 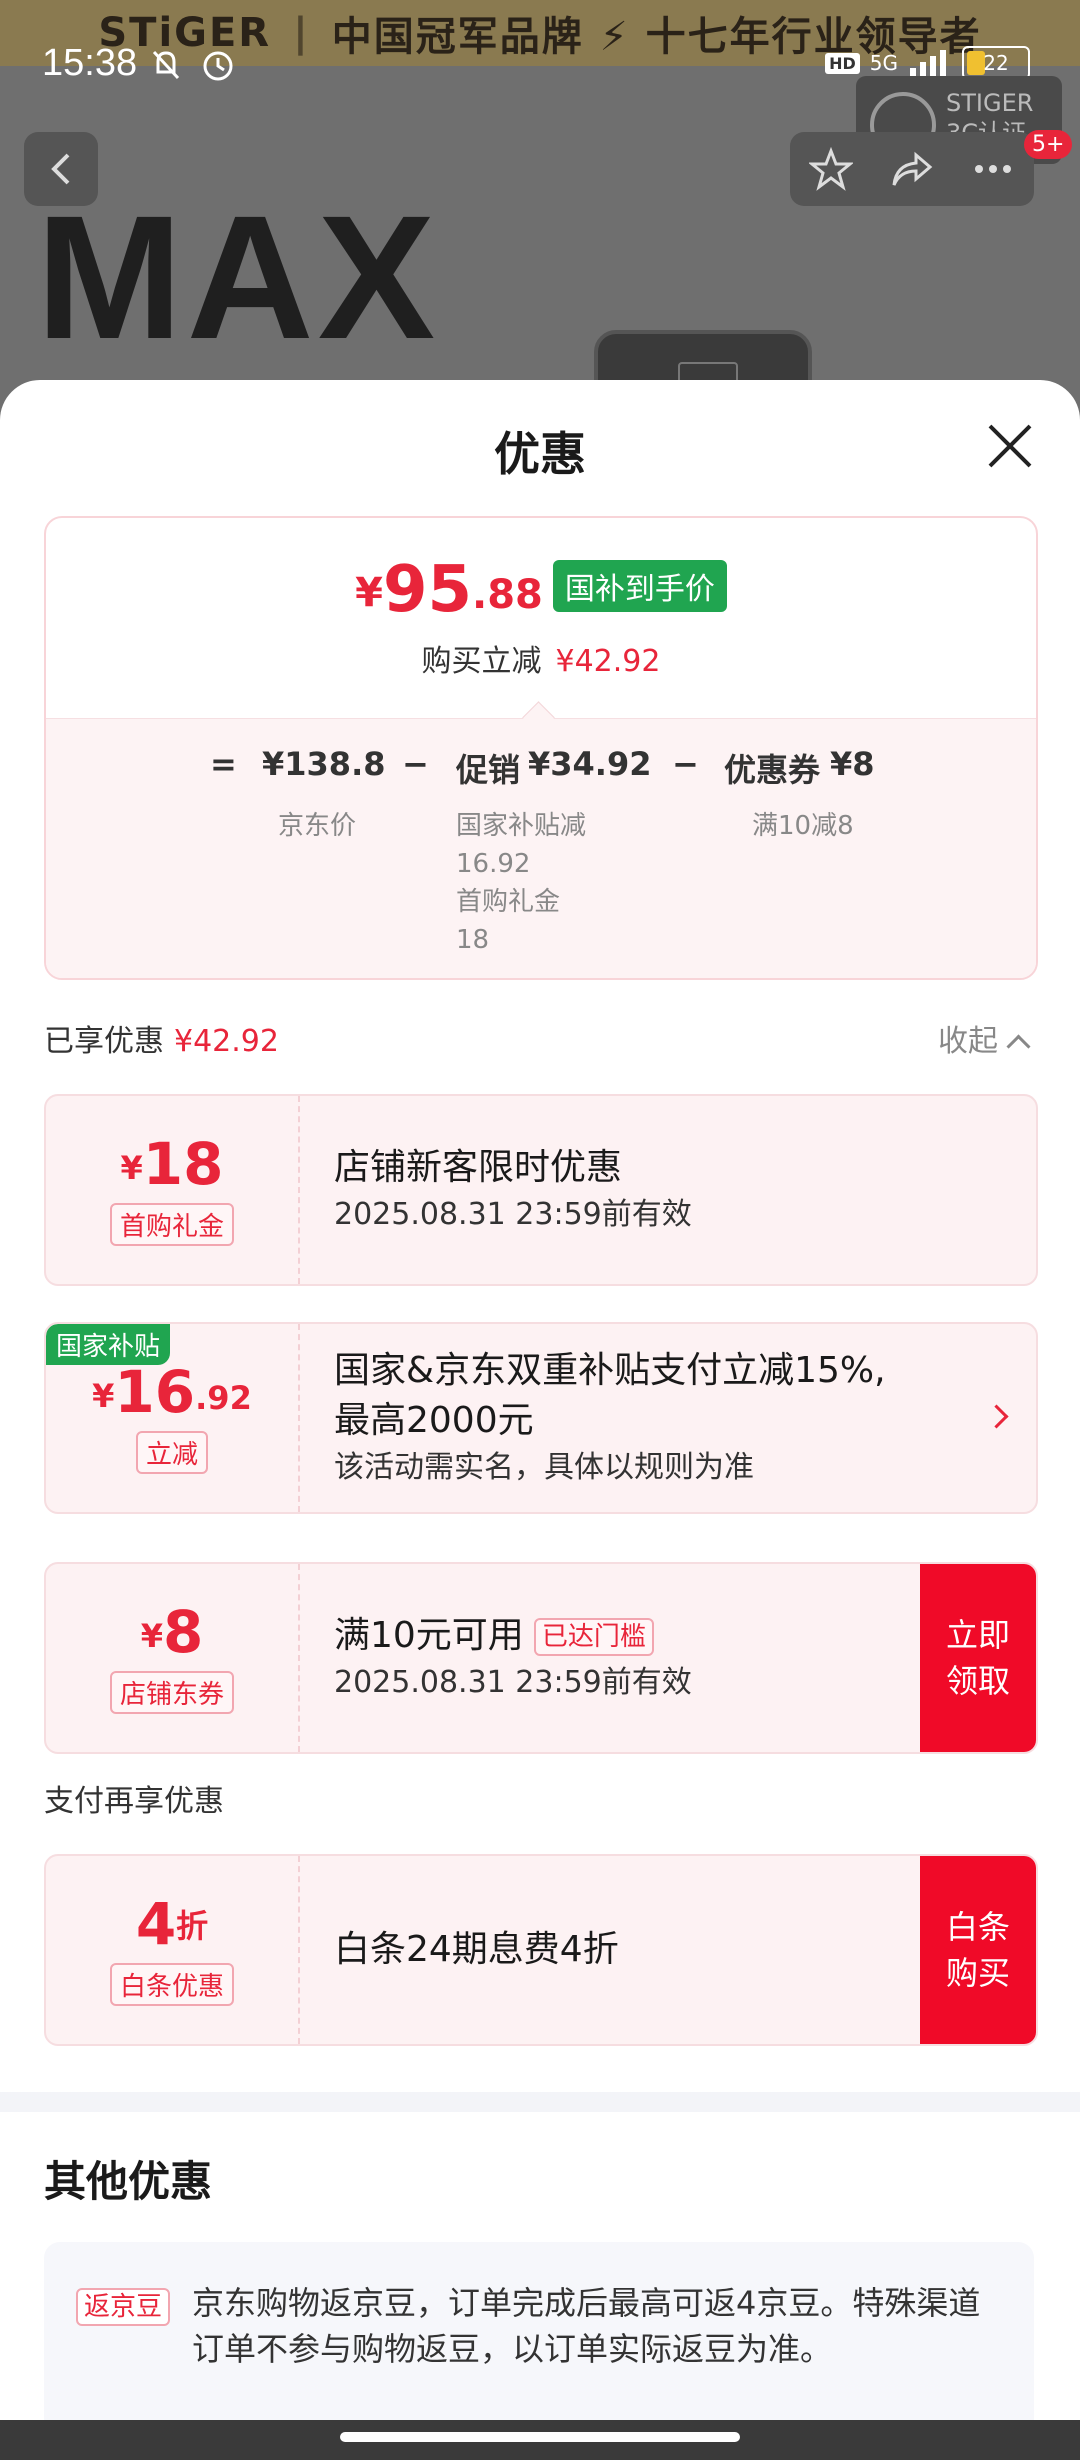 I want to click on jd-price-label: 京东价, so click(x=317, y=826).